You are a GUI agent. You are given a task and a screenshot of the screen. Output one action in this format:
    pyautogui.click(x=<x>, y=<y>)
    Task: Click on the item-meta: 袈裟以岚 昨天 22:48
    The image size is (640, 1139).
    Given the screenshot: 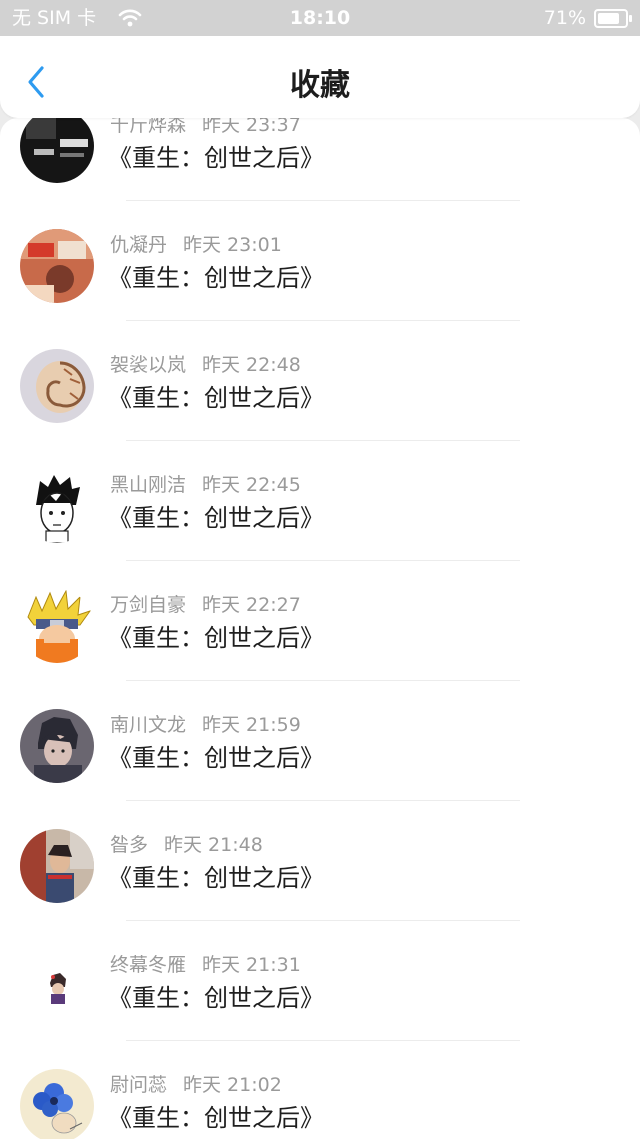 What is the action you would take?
    pyautogui.click(x=205, y=363)
    